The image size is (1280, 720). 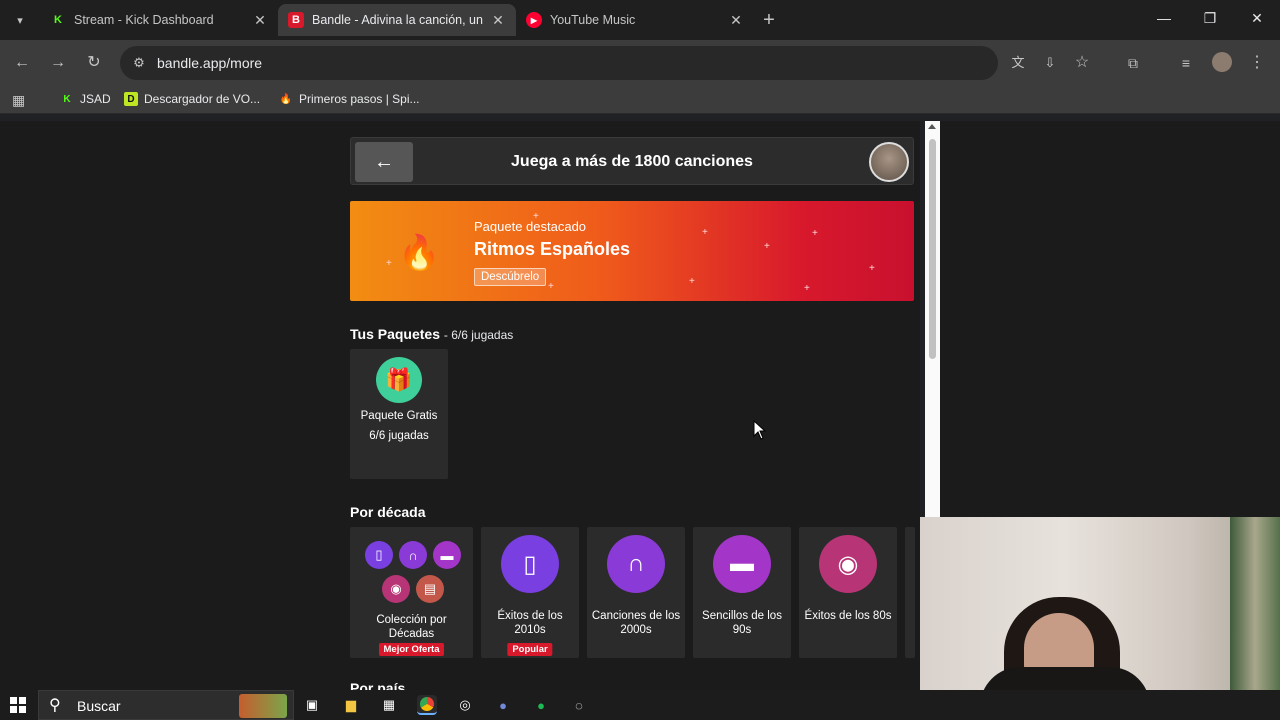 I want to click on site-info-icon: ⚙, so click(x=139, y=63).